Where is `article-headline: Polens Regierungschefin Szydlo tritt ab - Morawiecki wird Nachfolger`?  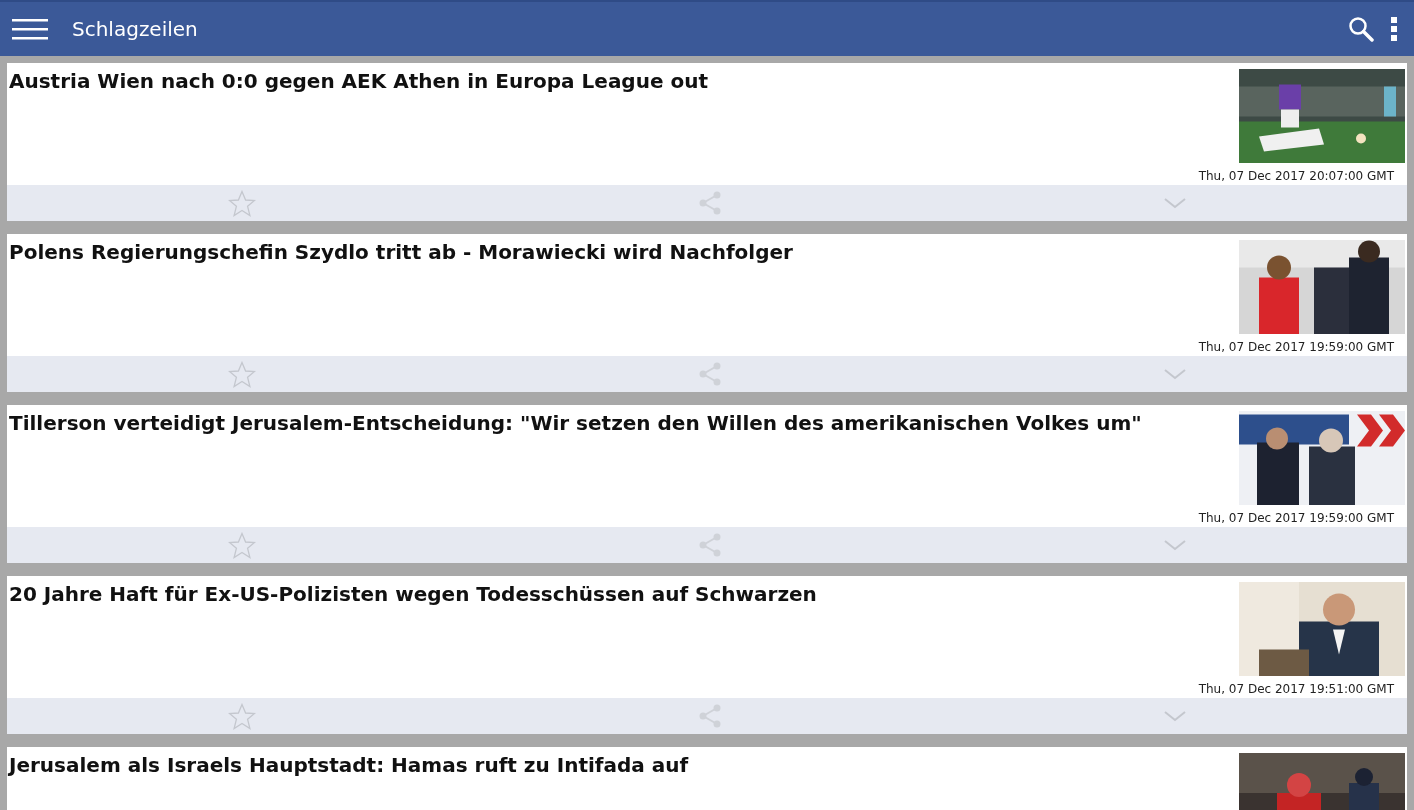 article-headline: Polens Regierungschefin Szydlo tritt ab - Morawiecki wird Nachfolger is located at coordinates (401, 253).